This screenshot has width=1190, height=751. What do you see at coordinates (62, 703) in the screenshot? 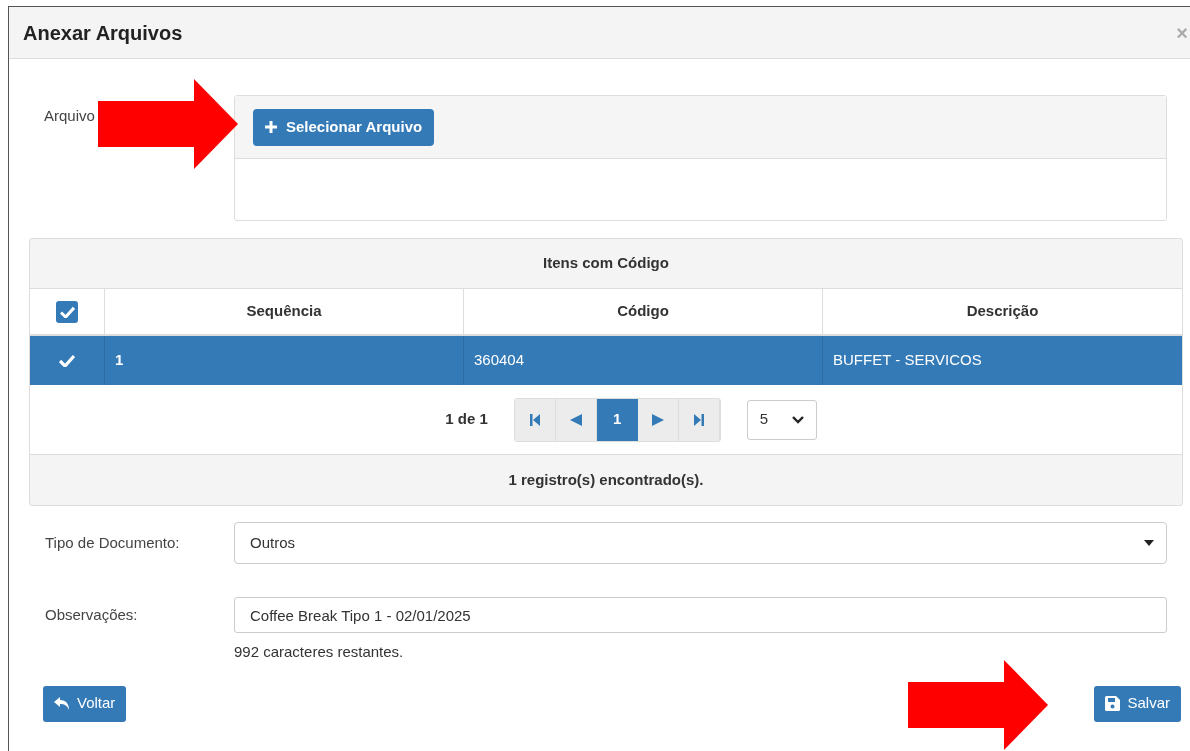
I see `undo-icon` at bounding box center [62, 703].